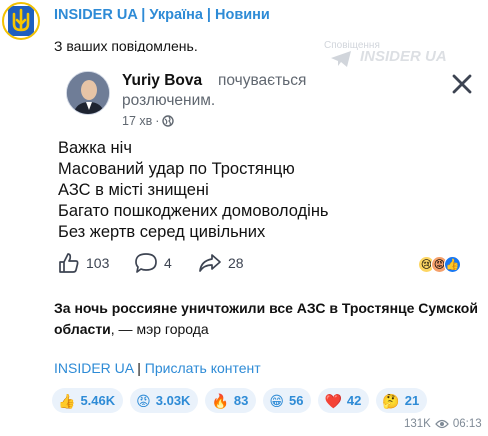 This screenshot has width=488, height=436. I want to click on submit-content-link: Прислать контент, so click(203, 368).